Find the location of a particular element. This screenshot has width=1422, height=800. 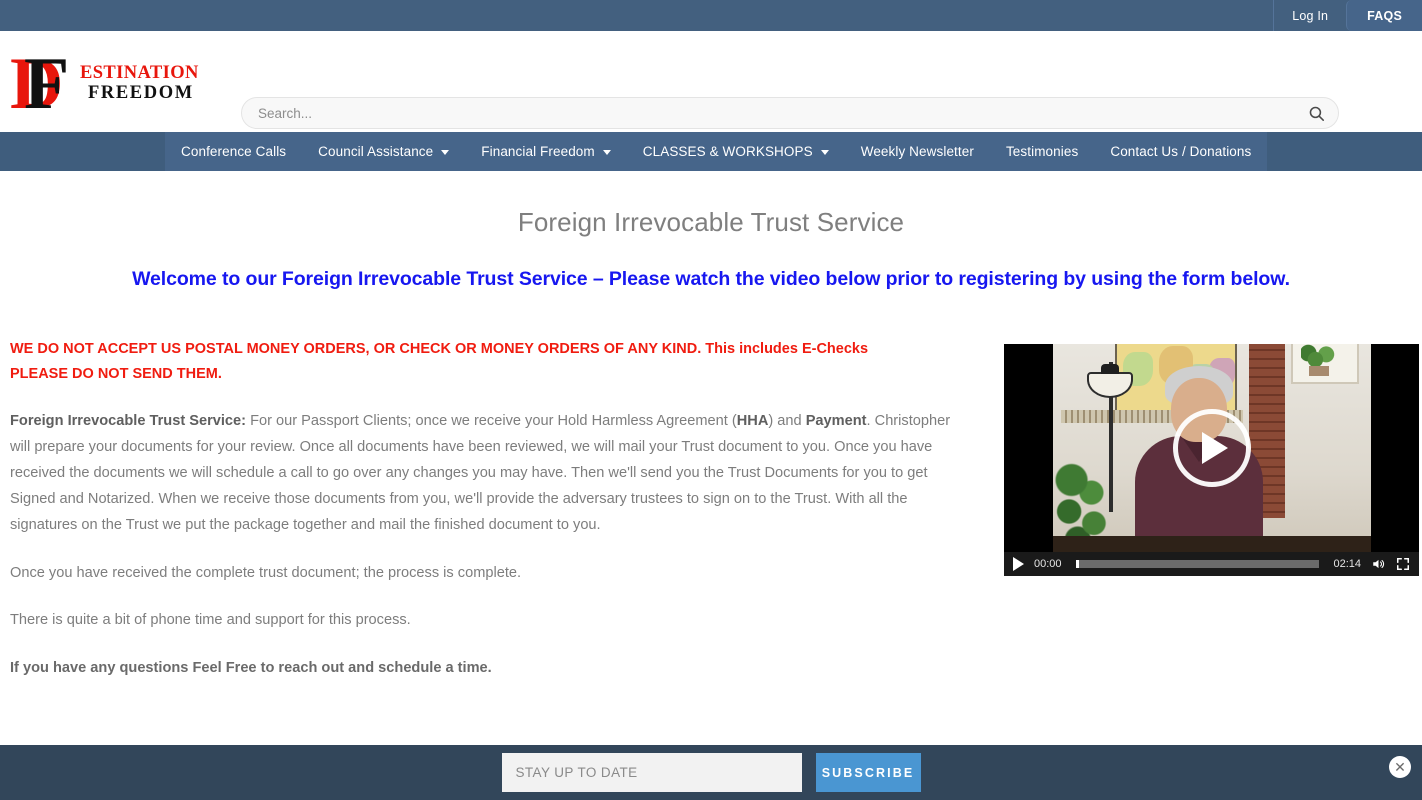

nav-item-council-assistance: Council Assistance is located at coordinates (383, 151).